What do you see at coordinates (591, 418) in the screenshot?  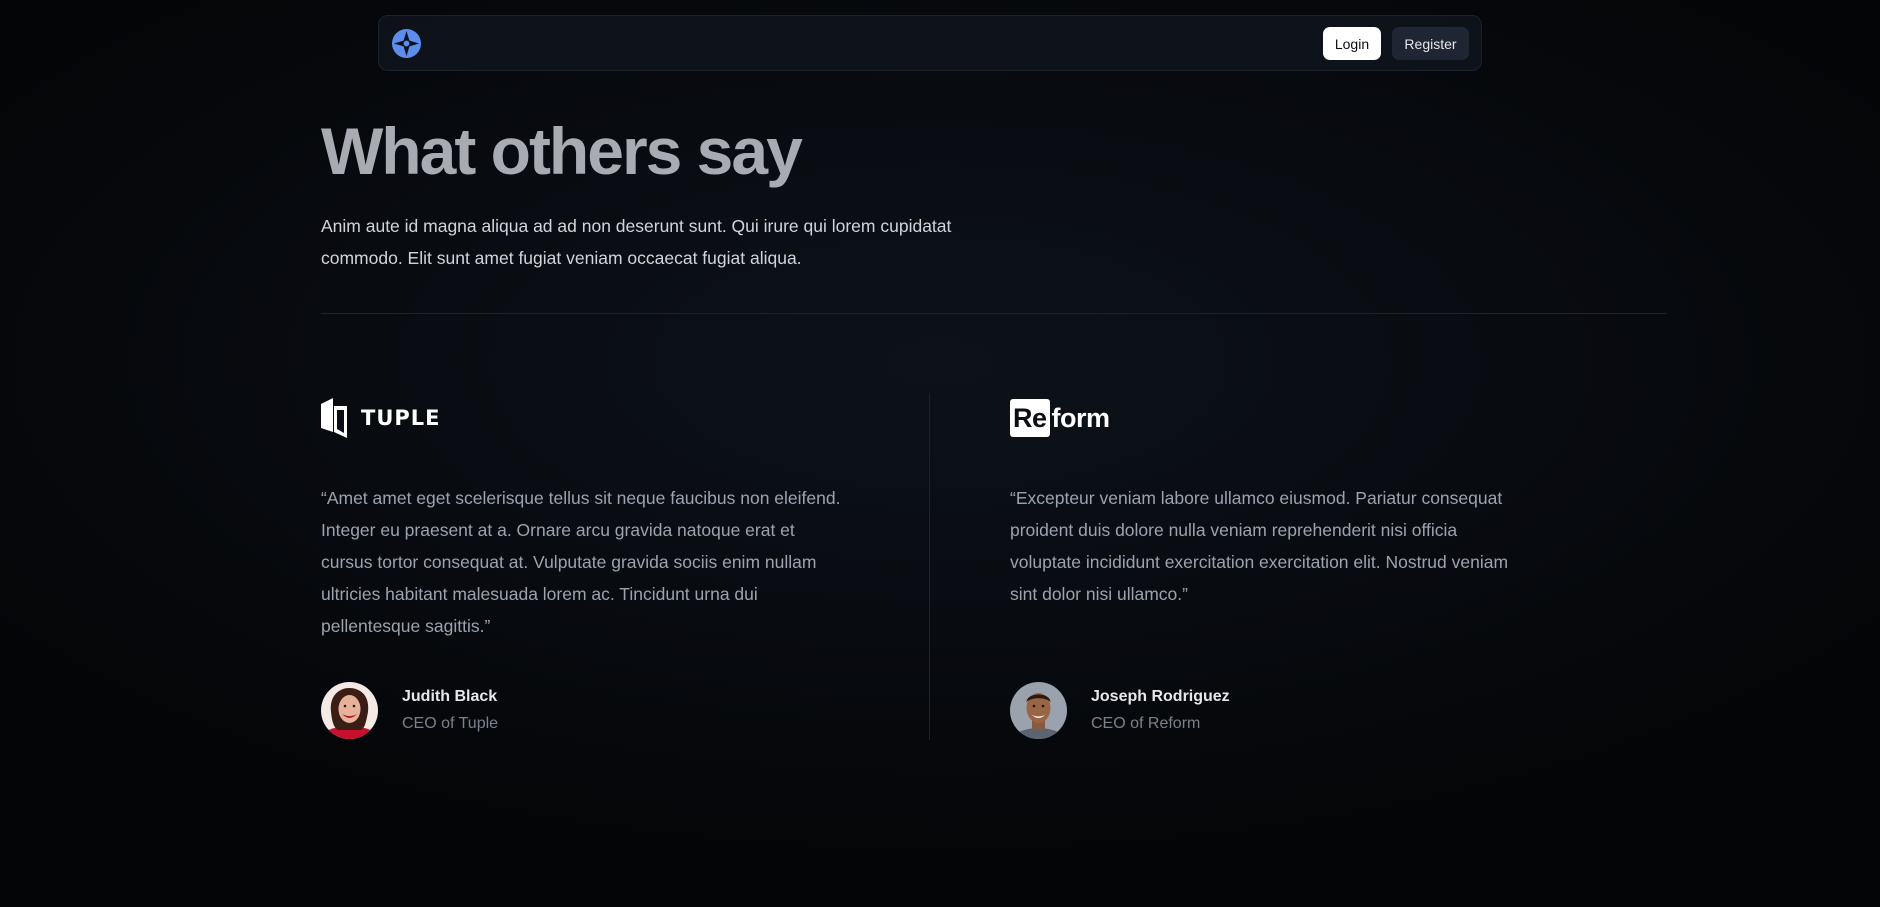 I see `tuple-logo: TUPLE` at bounding box center [591, 418].